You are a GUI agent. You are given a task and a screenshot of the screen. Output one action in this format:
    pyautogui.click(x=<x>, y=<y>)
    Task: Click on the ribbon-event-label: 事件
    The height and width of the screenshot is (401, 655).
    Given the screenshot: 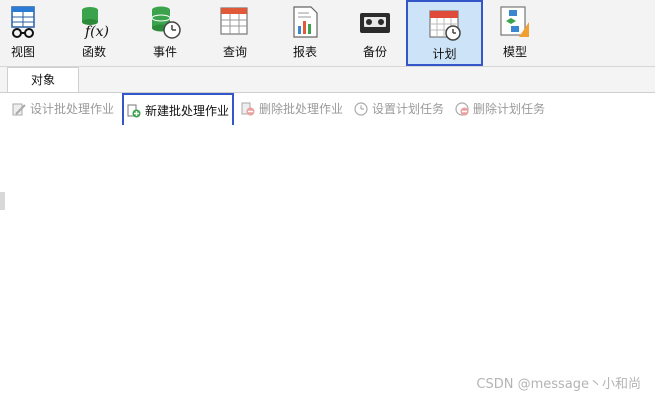 What is the action you would take?
    pyautogui.click(x=164, y=52)
    